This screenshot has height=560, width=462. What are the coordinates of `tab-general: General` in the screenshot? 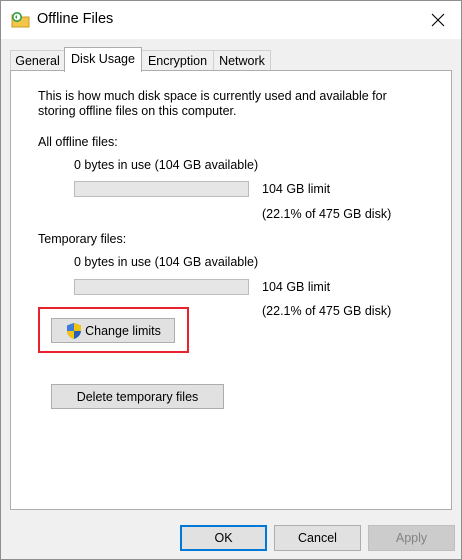 It's located at (37, 60).